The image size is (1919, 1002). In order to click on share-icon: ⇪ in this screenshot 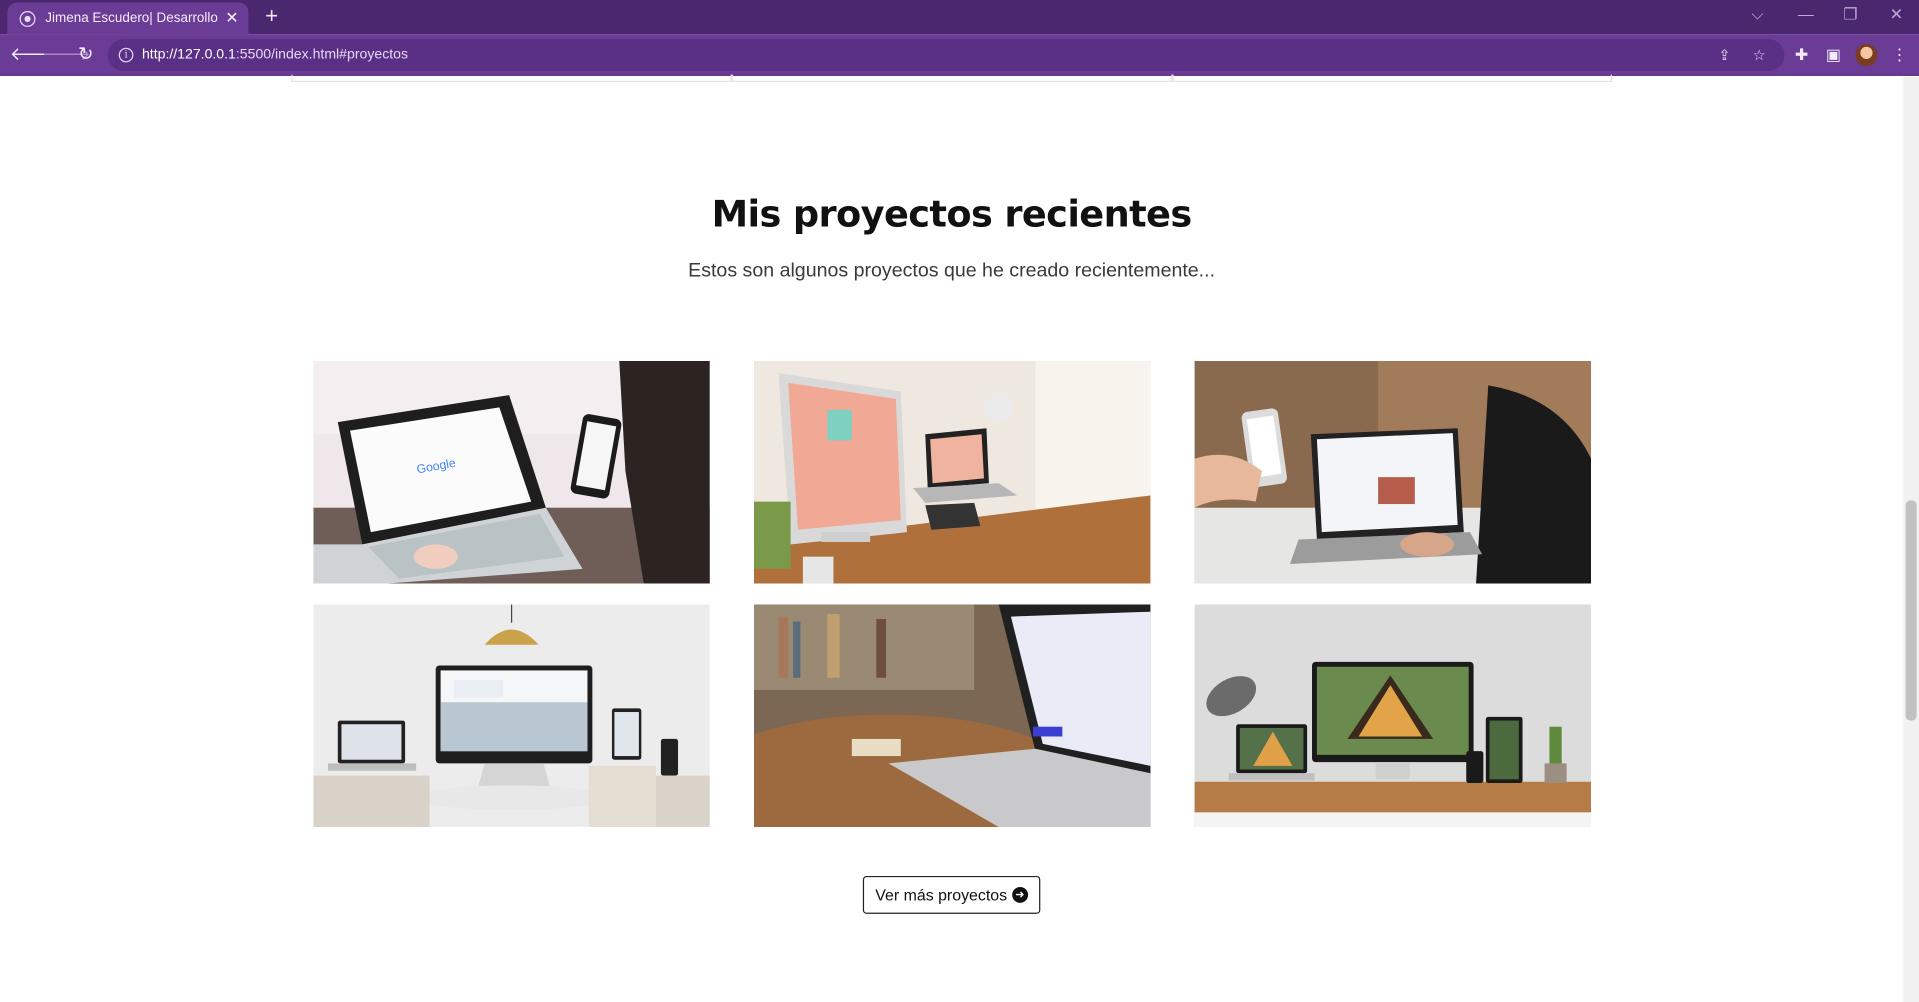, I will do `click(1724, 55)`.